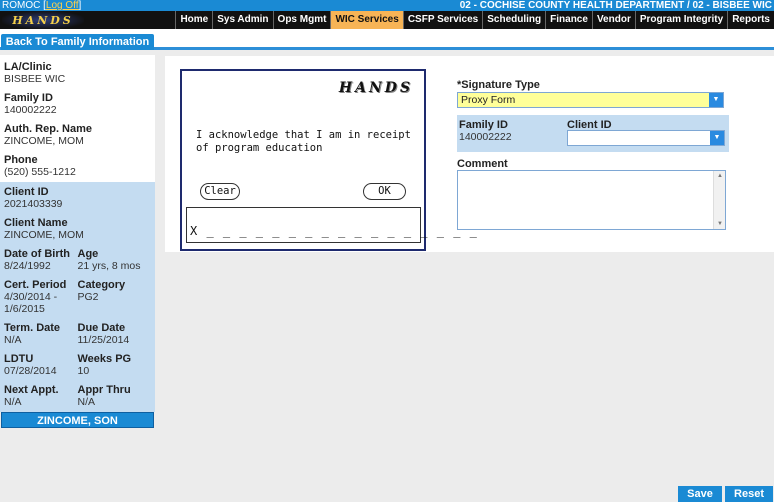 The width and height of the screenshot is (774, 502). Describe the element at coordinates (591, 200) in the screenshot. I see `comment-textarea: ▲ ▼` at that location.